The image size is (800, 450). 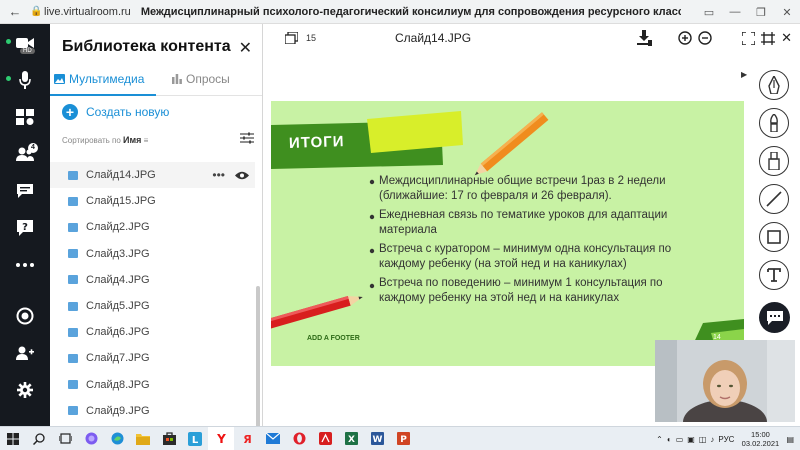 I want to click on mail-icon, so click(x=273, y=438).